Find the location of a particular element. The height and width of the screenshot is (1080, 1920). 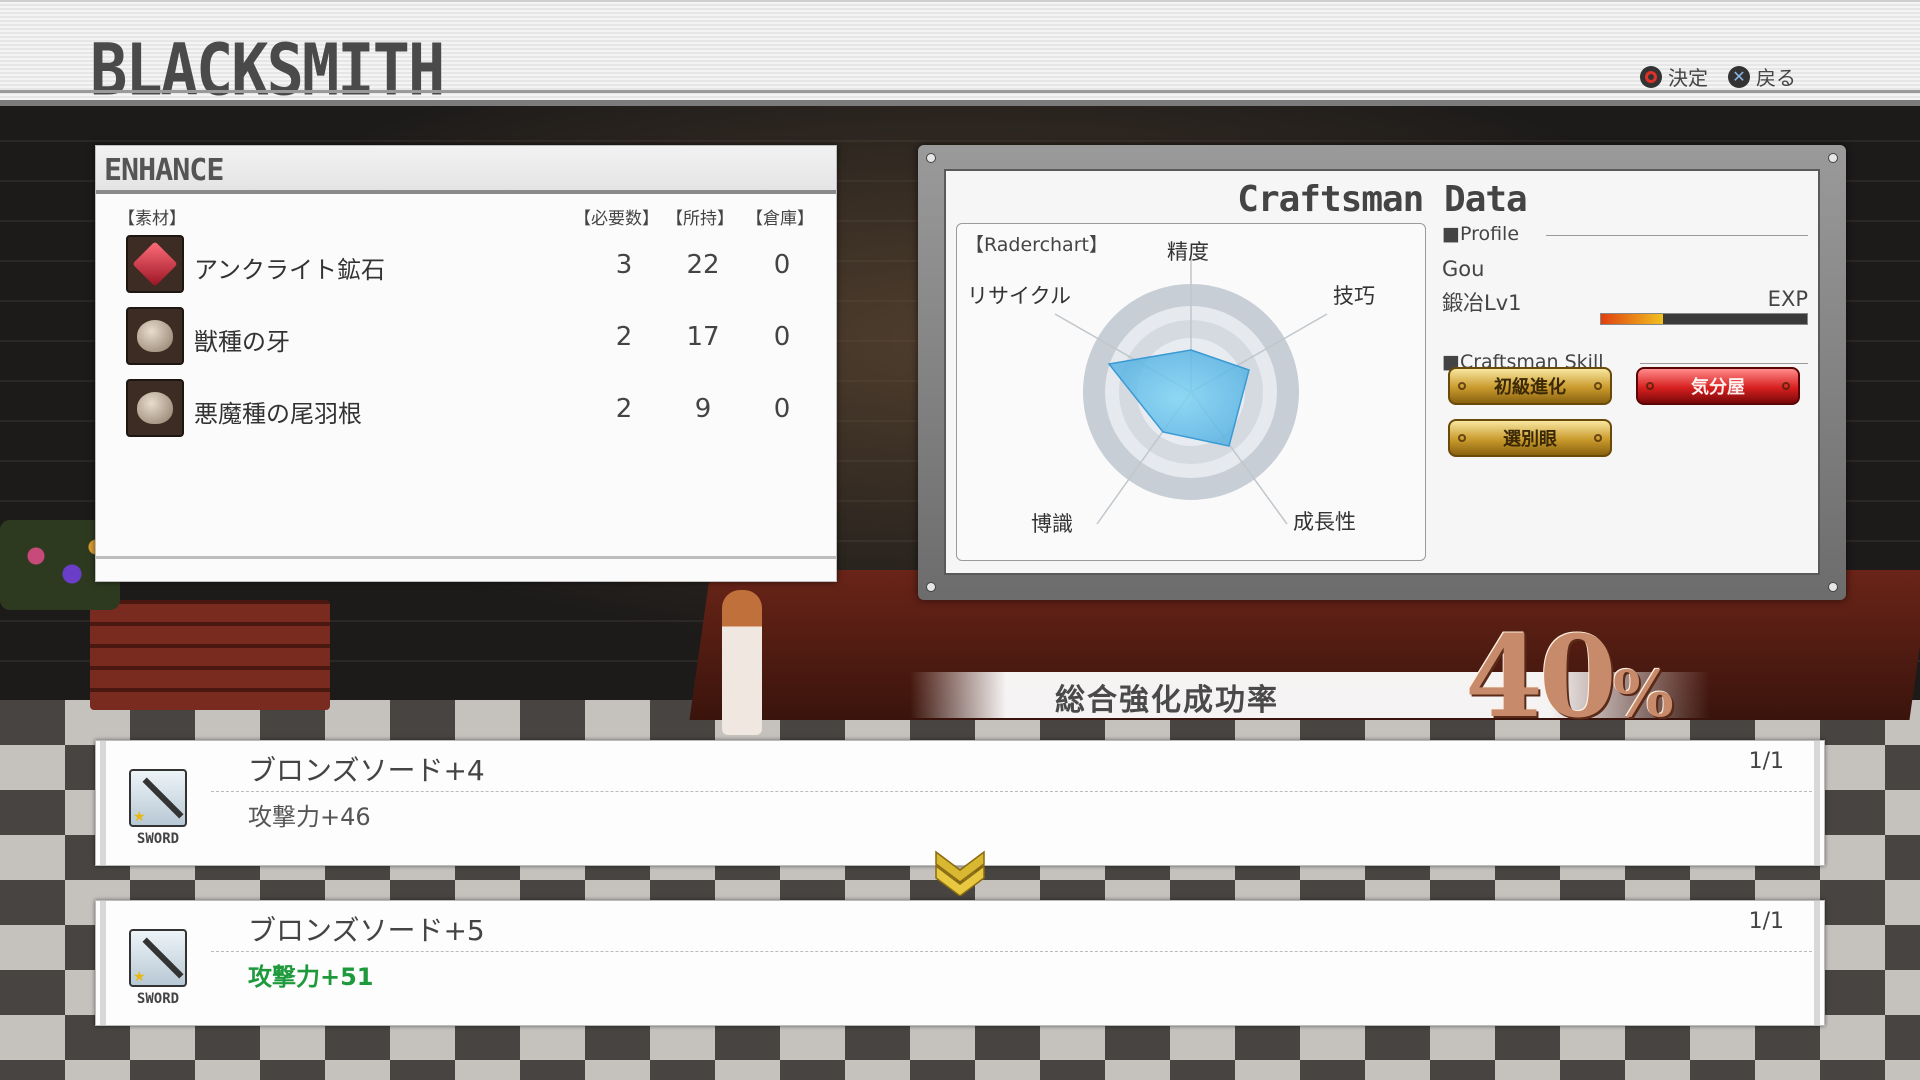

panel-footer-line is located at coordinates (466, 557).